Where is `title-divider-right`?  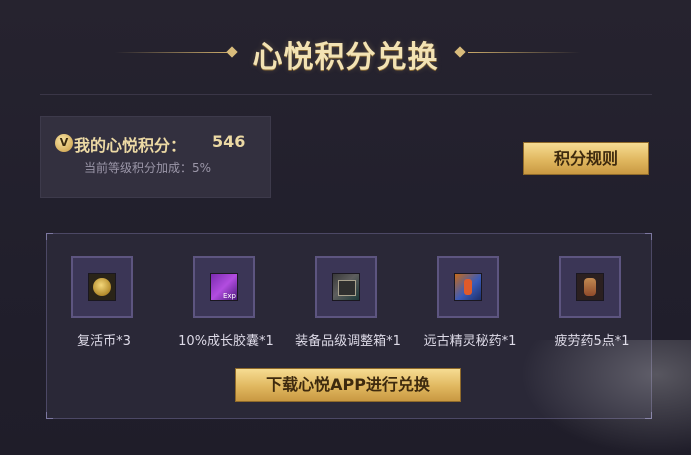 title-divider-right is located at coordinates (524, 52).